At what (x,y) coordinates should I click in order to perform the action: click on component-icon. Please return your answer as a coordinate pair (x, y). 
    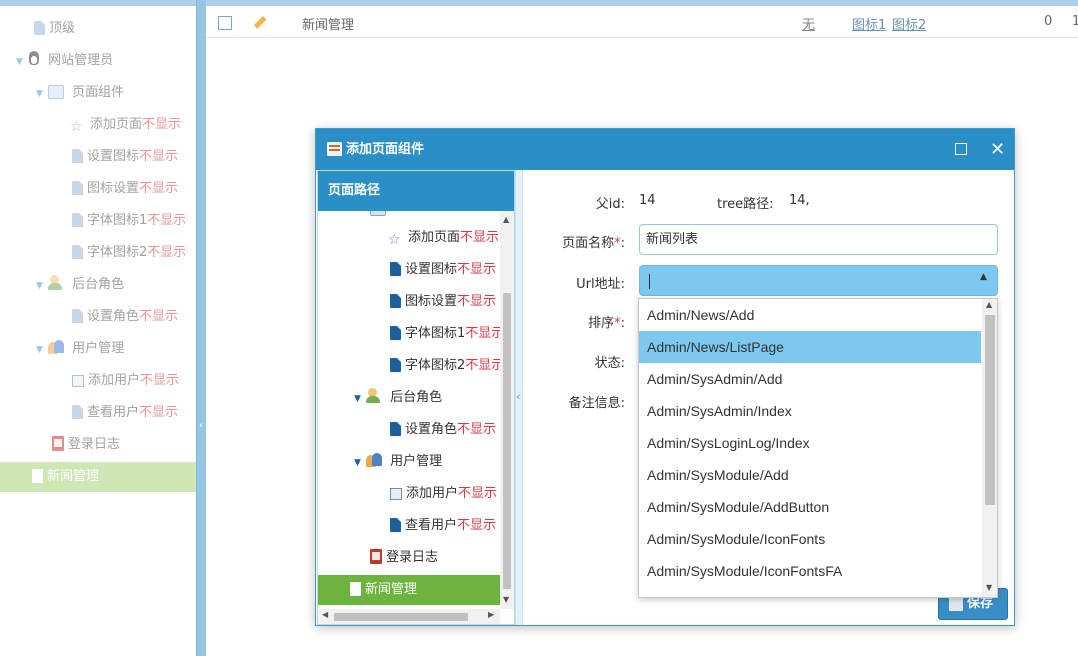
    Looking at the image, I should click on (378, 213).